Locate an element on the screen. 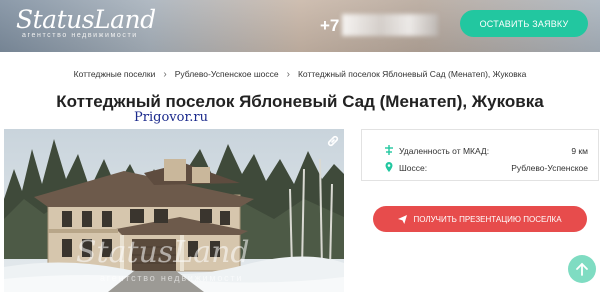 The width and height of the screenshot is (600, 292). arrow-up-icon is located at coordinates (582, 269).